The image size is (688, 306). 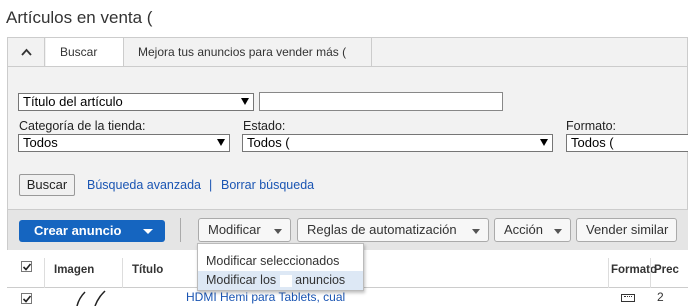 I want to click on category-select: Todos, so click(x=124, y=143).